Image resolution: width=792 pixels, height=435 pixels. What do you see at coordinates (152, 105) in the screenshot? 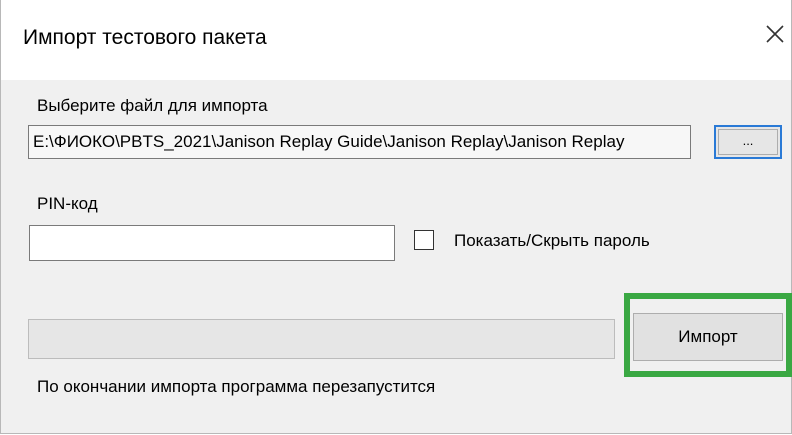
I see `file-label: Выберите файл для импорта` at bounding box center [152, 105].